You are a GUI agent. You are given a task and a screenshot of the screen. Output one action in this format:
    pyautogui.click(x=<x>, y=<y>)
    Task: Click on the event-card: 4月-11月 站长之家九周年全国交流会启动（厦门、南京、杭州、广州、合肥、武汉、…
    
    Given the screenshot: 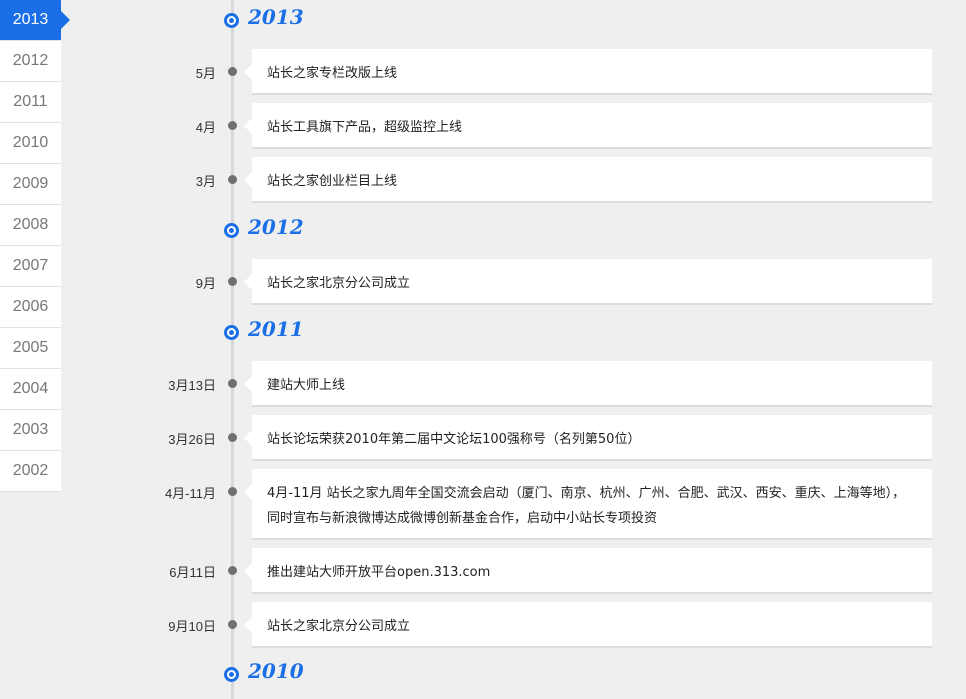 What is the action you would take?
    pyautogui.click(x=588, y=504)
    